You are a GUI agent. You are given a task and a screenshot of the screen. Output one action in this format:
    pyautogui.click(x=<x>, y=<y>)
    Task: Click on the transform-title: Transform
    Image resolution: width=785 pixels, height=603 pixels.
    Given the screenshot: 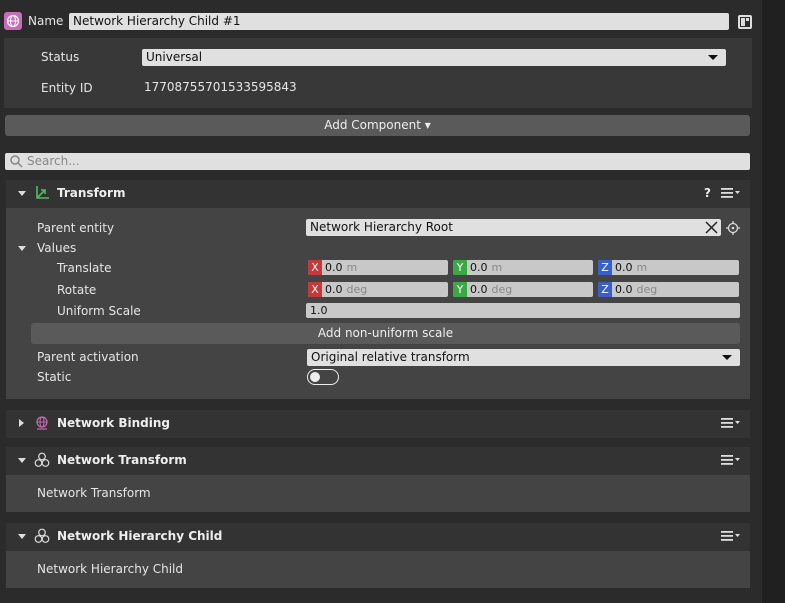 What is the action you would take?
    pyautogui.click(x=91, y=193)
    